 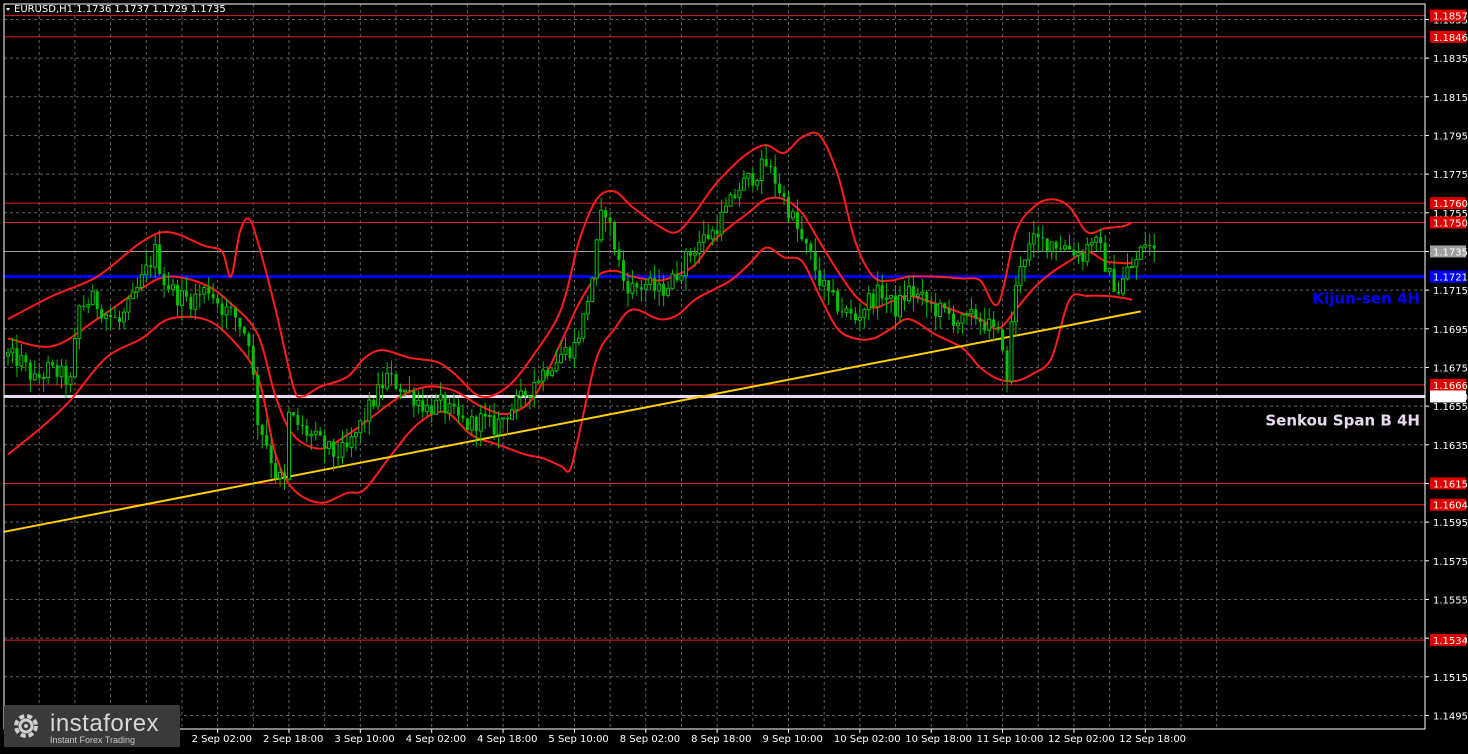 I want to click on header-arrow-icon, so click(x=8, y=9).